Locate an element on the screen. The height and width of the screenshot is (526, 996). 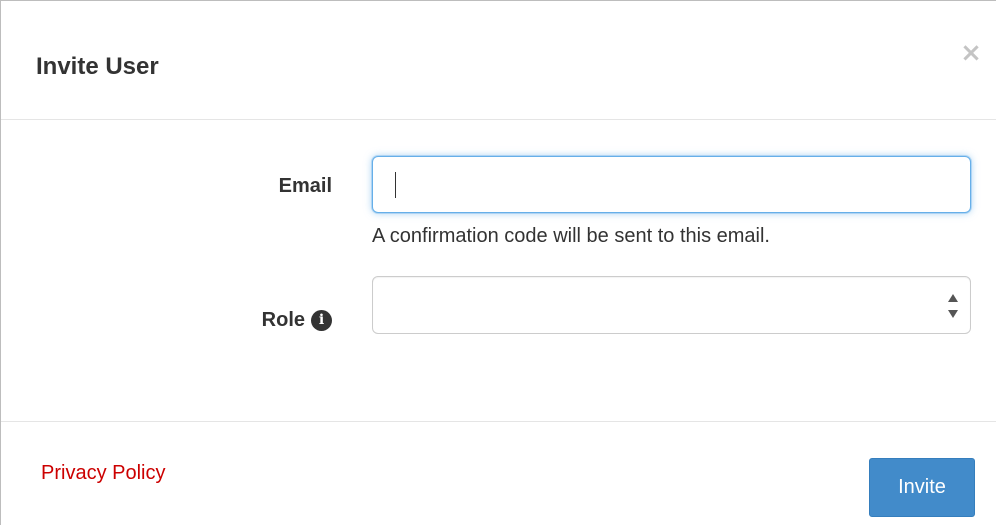
email-field is located at coordinates (671, 184).